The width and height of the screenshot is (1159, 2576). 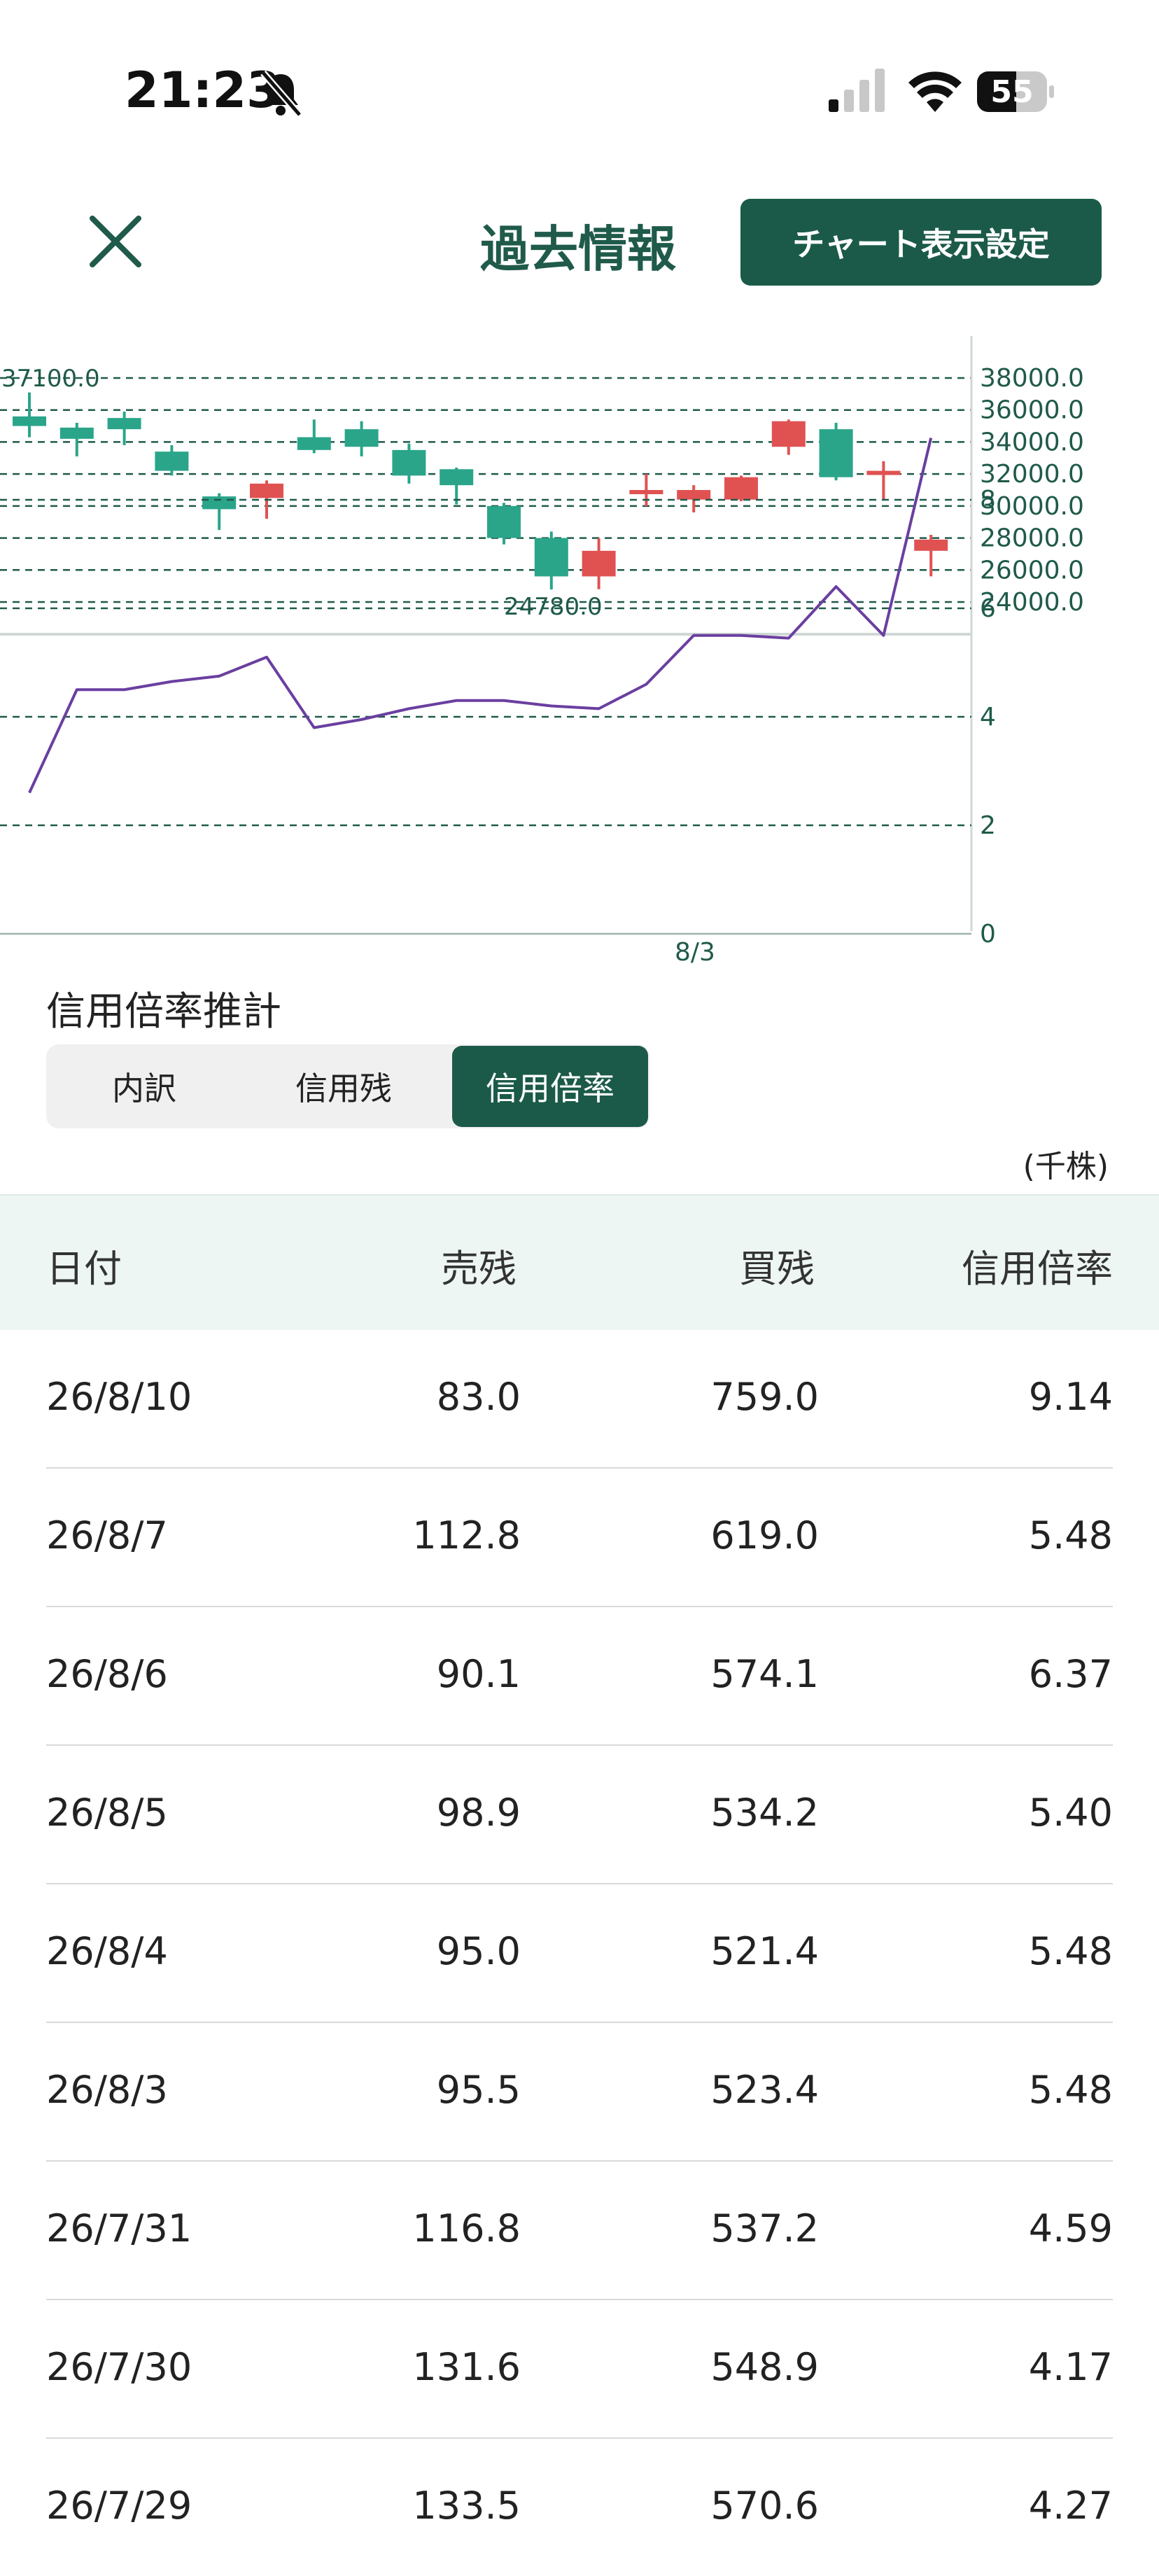 What do you see at coordinates (1070, 2228) in the screenshot?
I see `cell-ratio: 4.59` at bounding box center [1070, 2228].